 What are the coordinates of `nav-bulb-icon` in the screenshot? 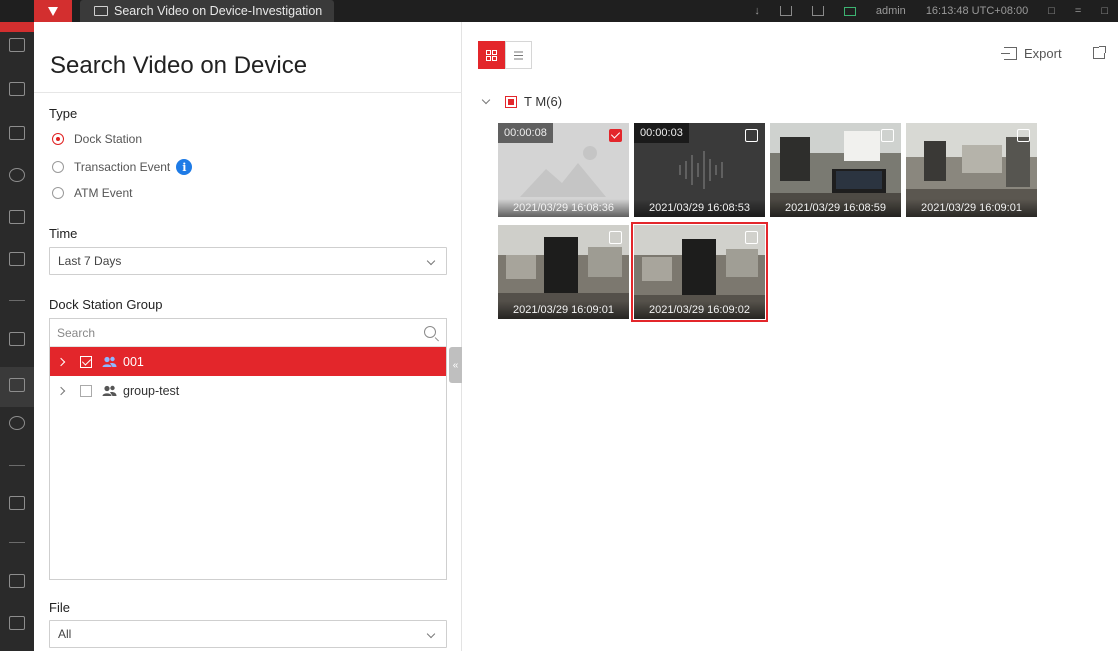 It's located at (17, 423).